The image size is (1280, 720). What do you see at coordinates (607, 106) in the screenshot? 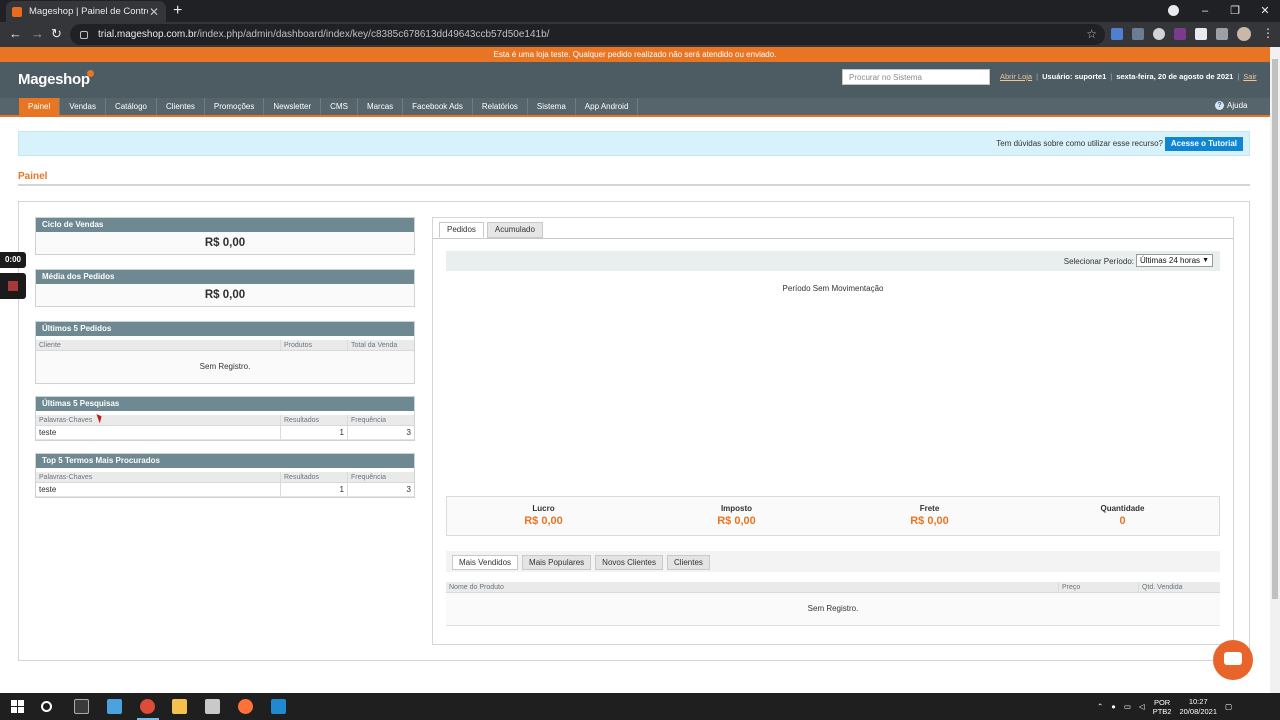
I see `nav-item-app-android: App Android` at bounding box center [607, 106].